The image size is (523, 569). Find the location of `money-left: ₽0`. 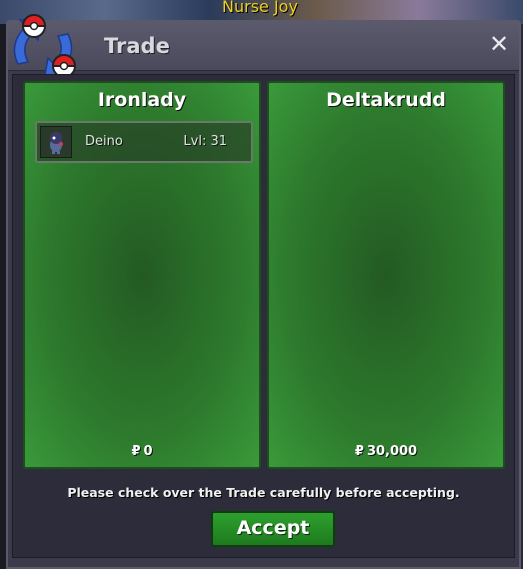

money-left: ₽0 is located at coordinates (142, 451).